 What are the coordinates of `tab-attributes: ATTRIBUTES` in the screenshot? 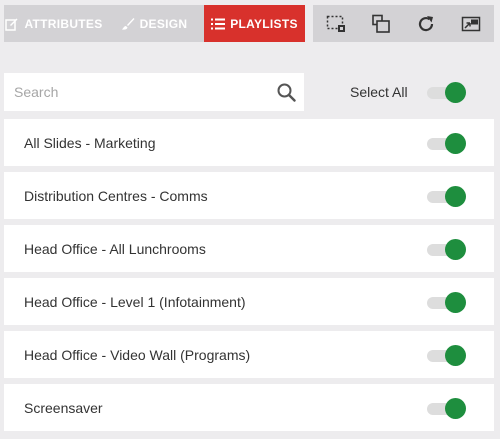 It's located at (54, 23).